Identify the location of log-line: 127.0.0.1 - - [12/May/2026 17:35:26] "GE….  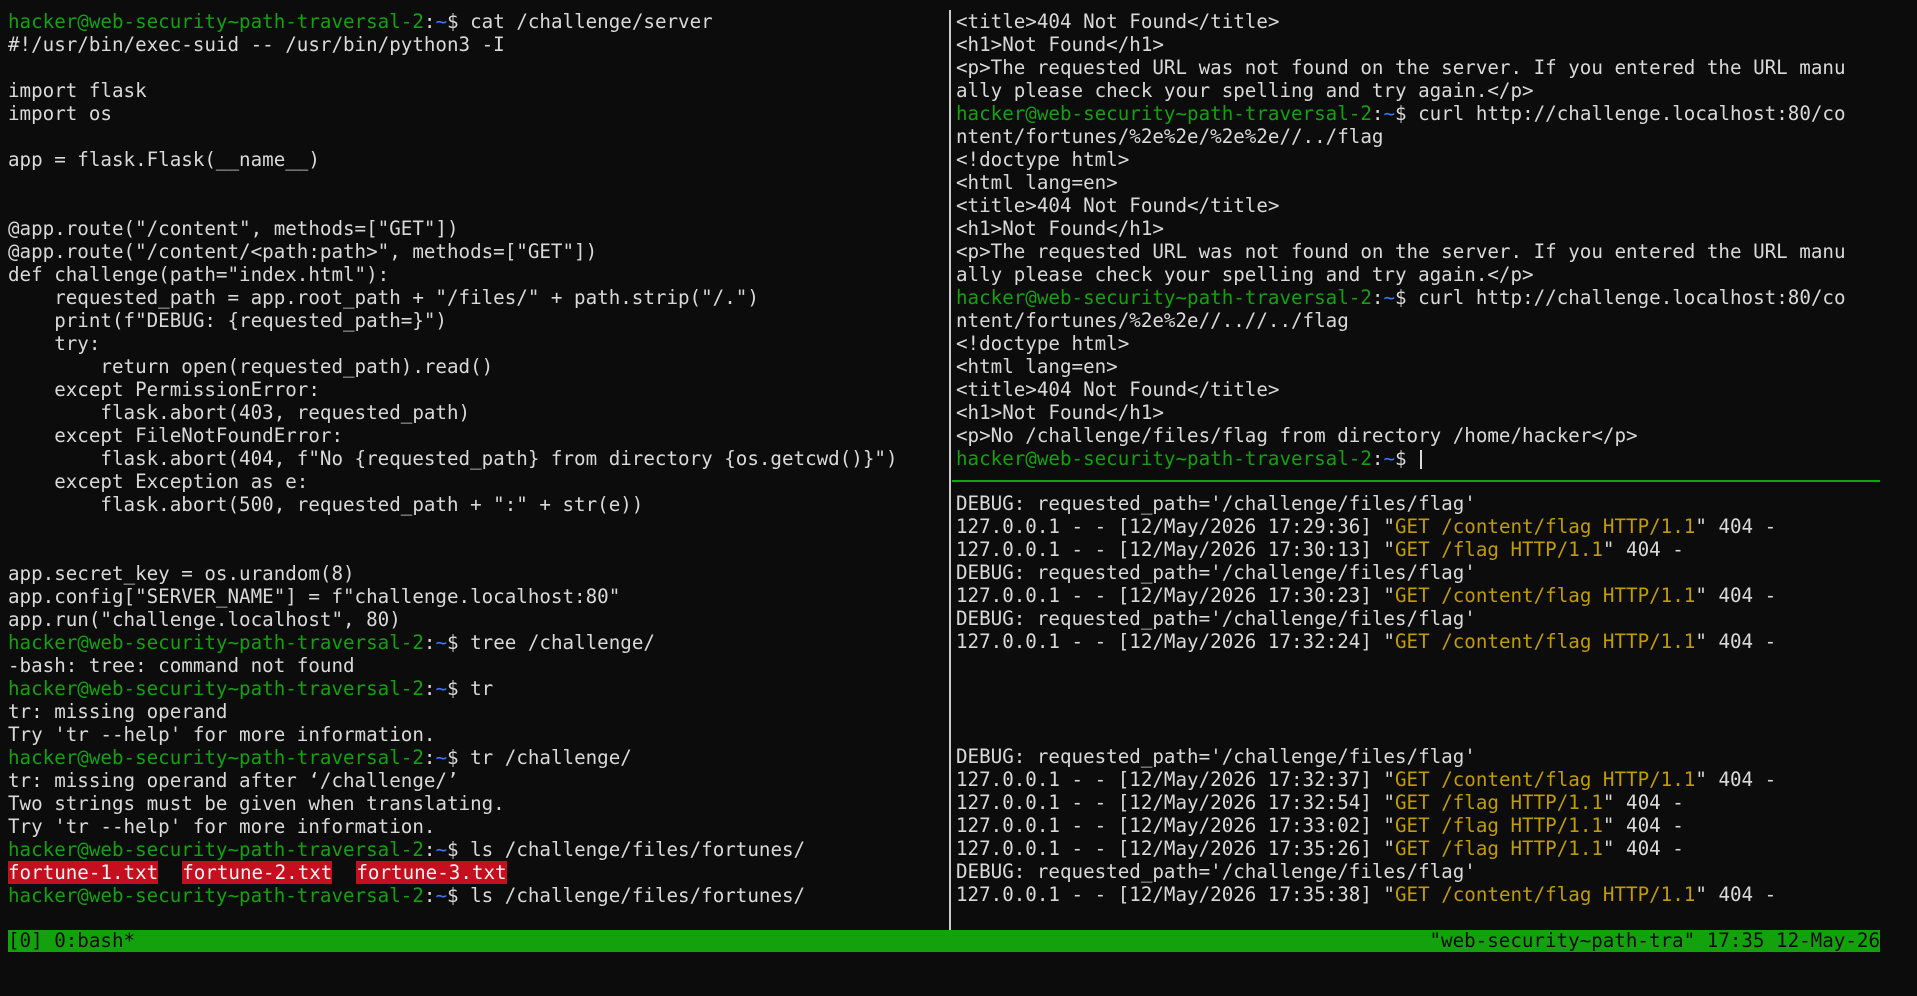
(1420, 848).